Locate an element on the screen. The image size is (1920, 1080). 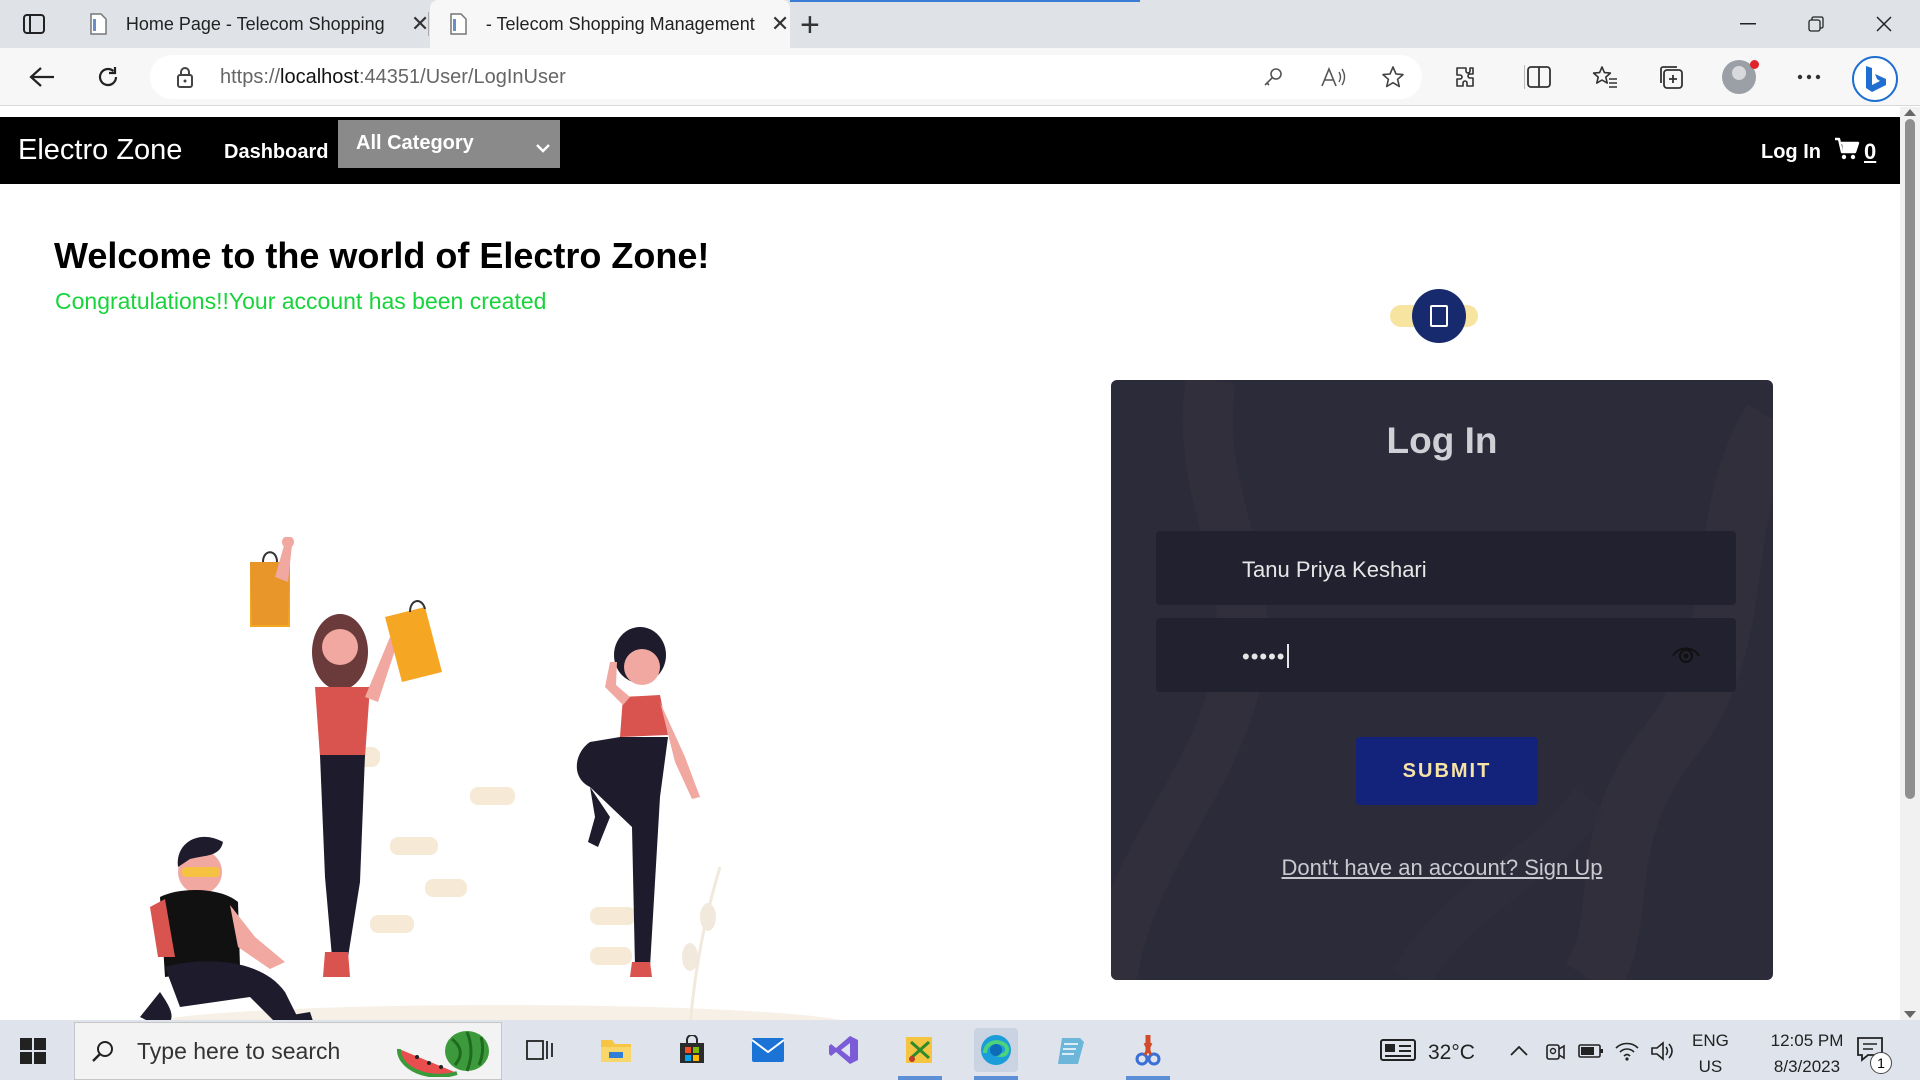
favorites-icon is located at coordinates (1605, 77).